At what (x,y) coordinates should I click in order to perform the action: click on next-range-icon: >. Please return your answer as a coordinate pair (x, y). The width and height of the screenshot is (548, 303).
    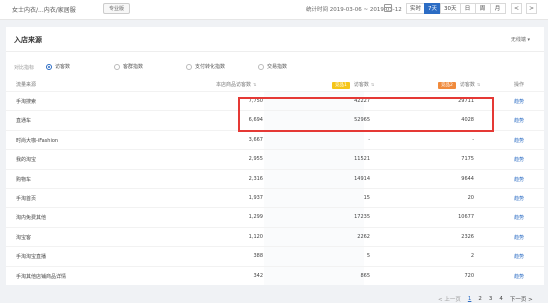
    Looking at the image, I should click on (531, 8).